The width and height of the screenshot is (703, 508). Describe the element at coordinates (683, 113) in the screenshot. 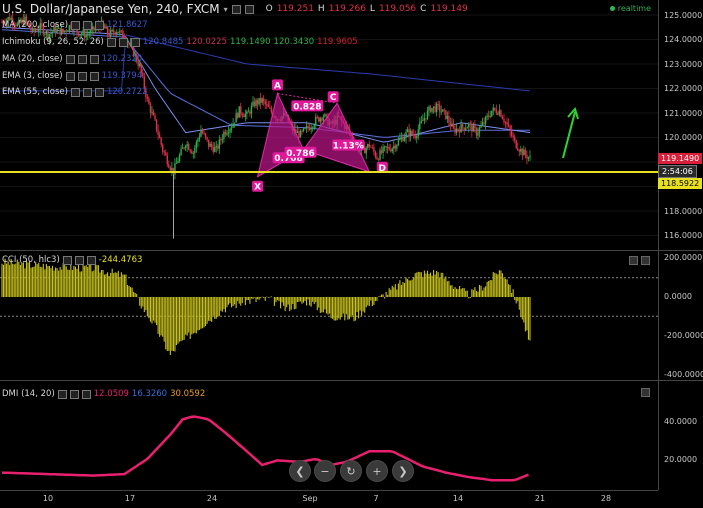

I see `price-tick: 121.0000` at that location.